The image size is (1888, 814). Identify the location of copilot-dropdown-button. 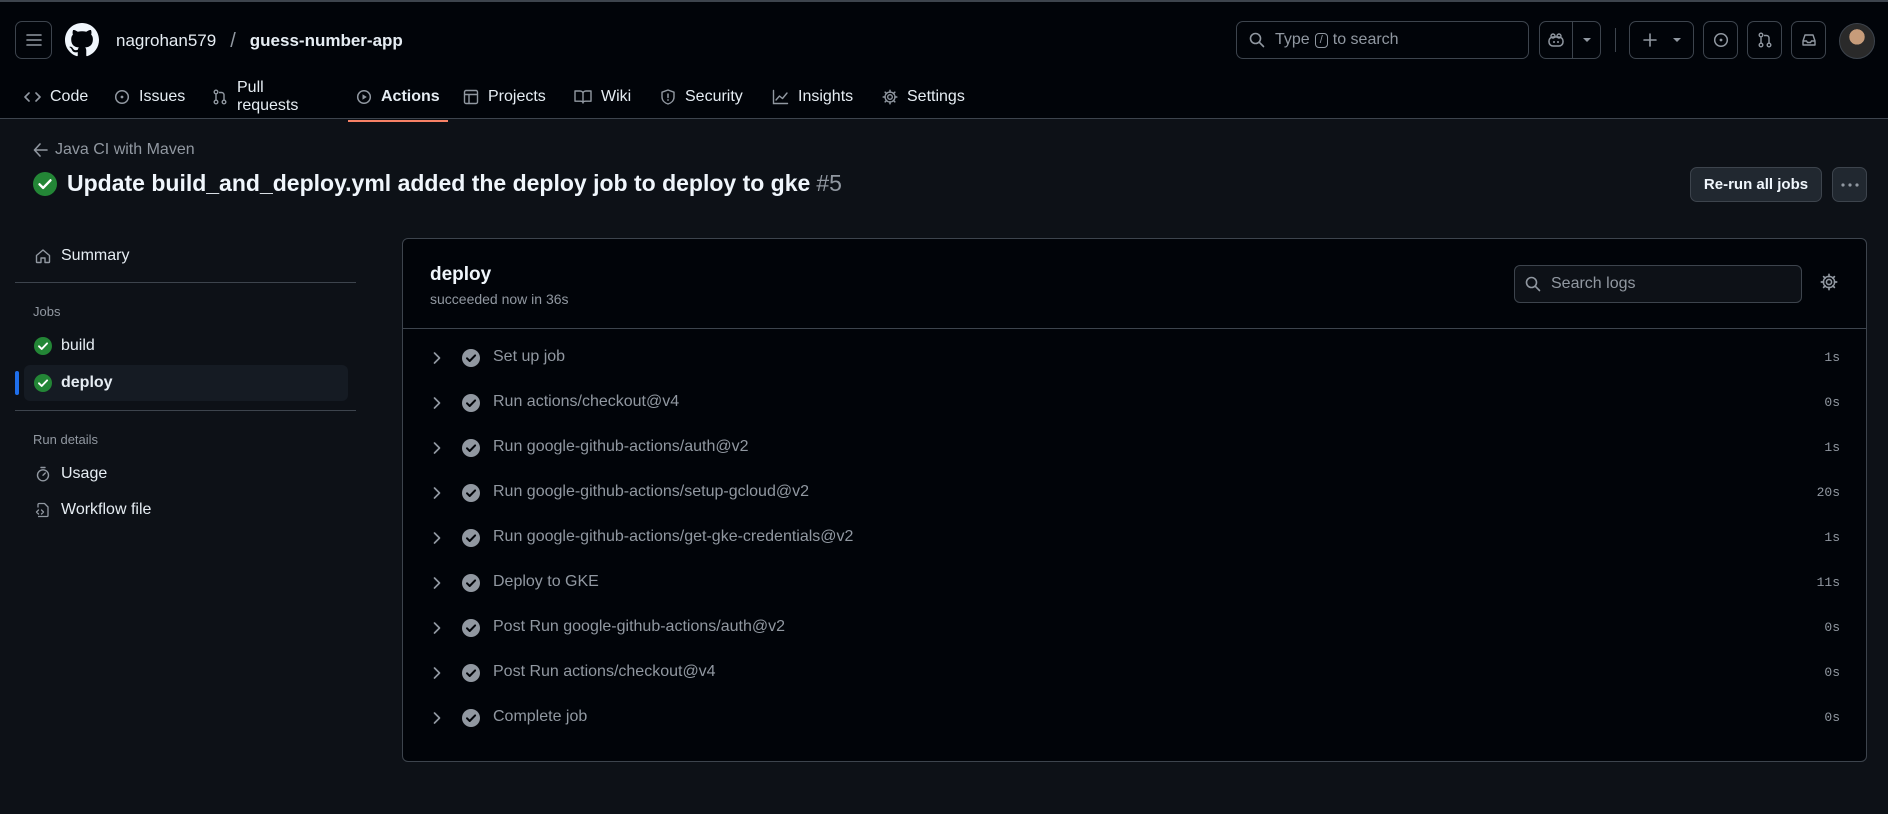
(1586, 40).